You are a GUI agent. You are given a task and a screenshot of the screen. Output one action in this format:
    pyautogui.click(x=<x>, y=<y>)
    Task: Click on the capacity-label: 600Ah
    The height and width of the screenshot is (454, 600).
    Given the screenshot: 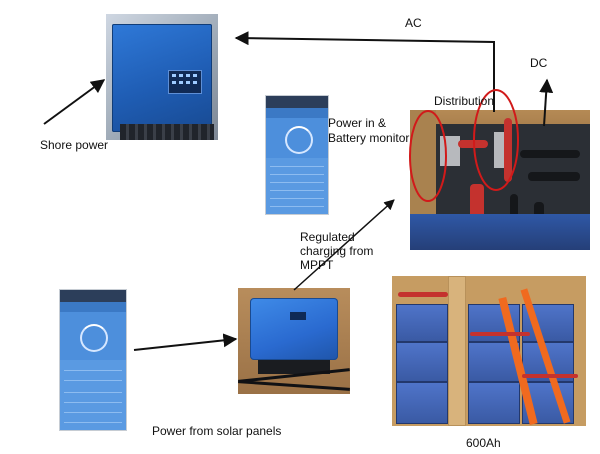 What is the action you would take?
    pyautogui.click(x=483, y=443)
    